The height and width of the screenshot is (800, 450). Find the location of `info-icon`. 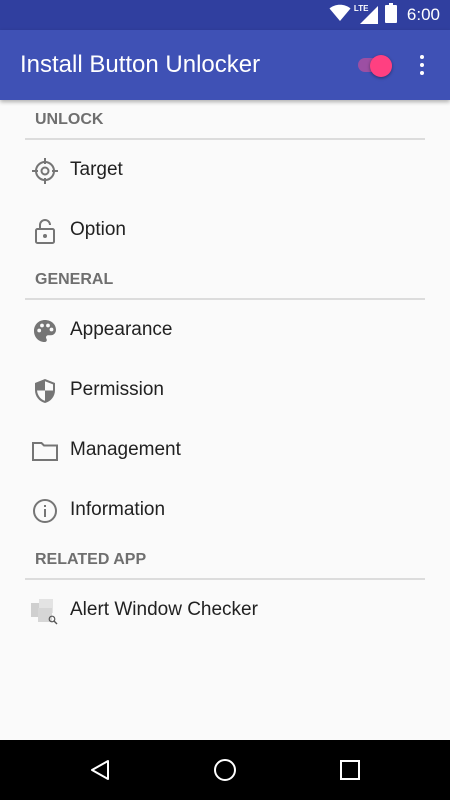

info-icon is located at coordinates (45, 511).